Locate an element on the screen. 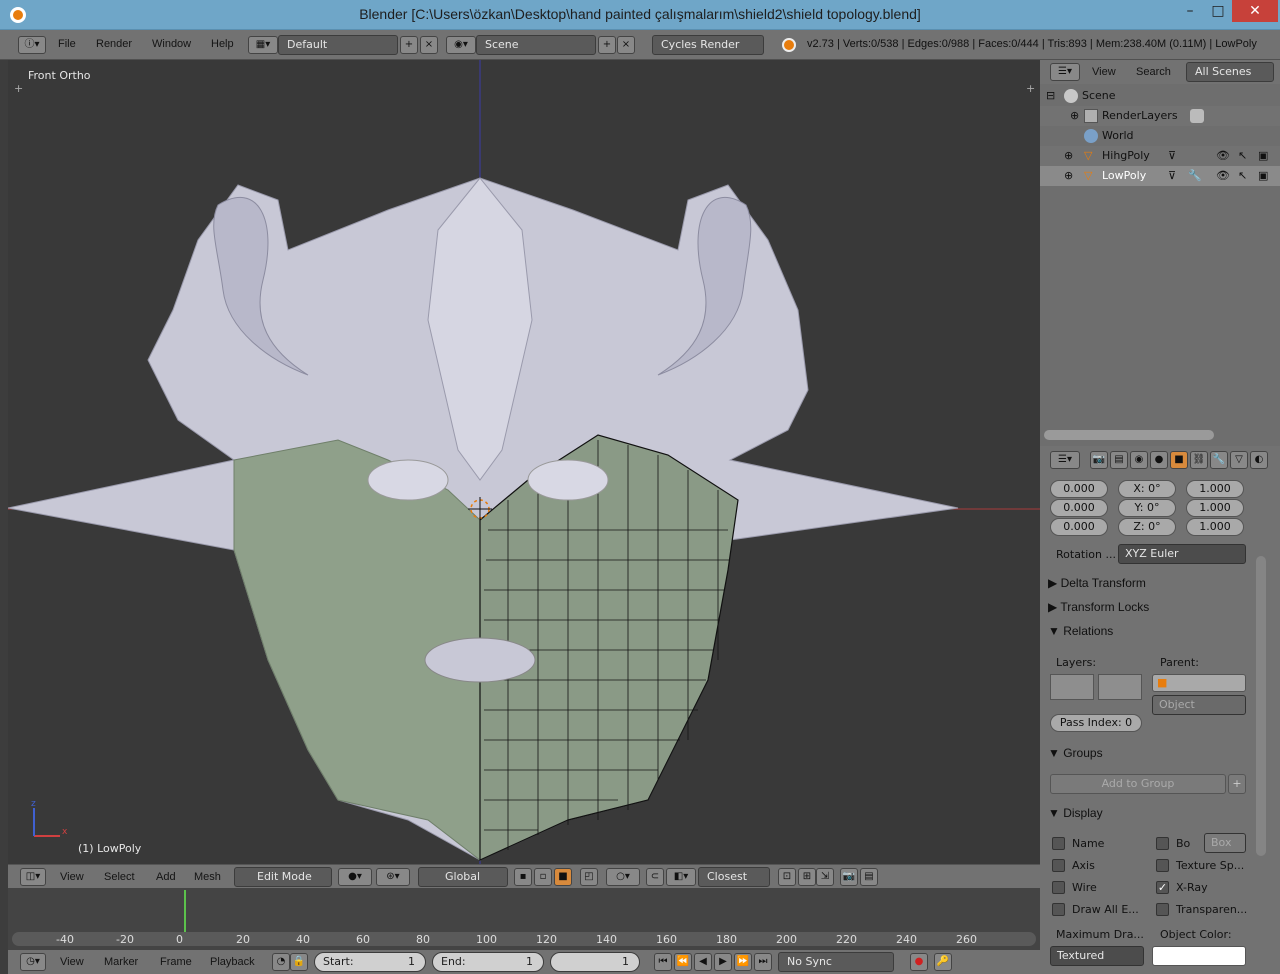 This screenshot has width=1280, height=974. scene-field: Scene is located at coordinates (536, 45).